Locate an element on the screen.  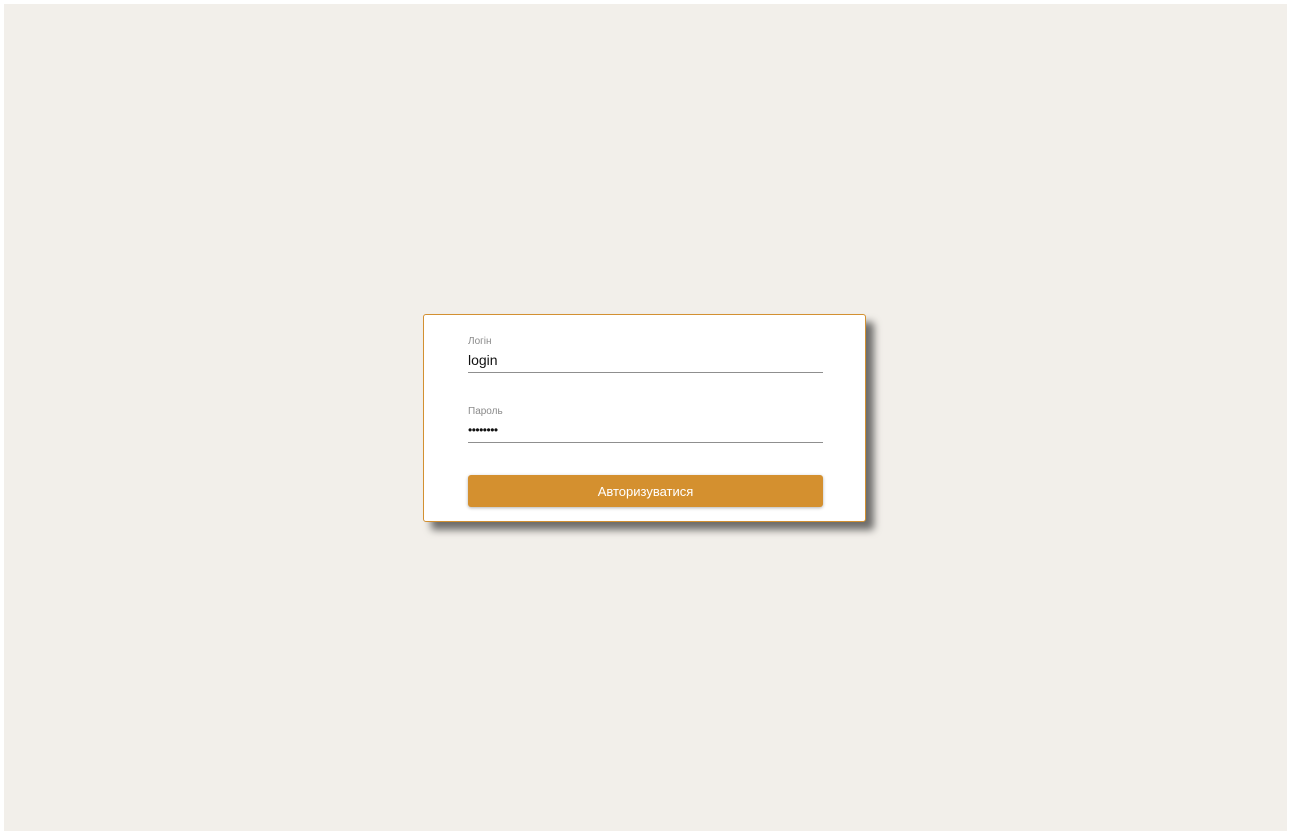
login-field-group: Логін is located at coordinates (645, 354).